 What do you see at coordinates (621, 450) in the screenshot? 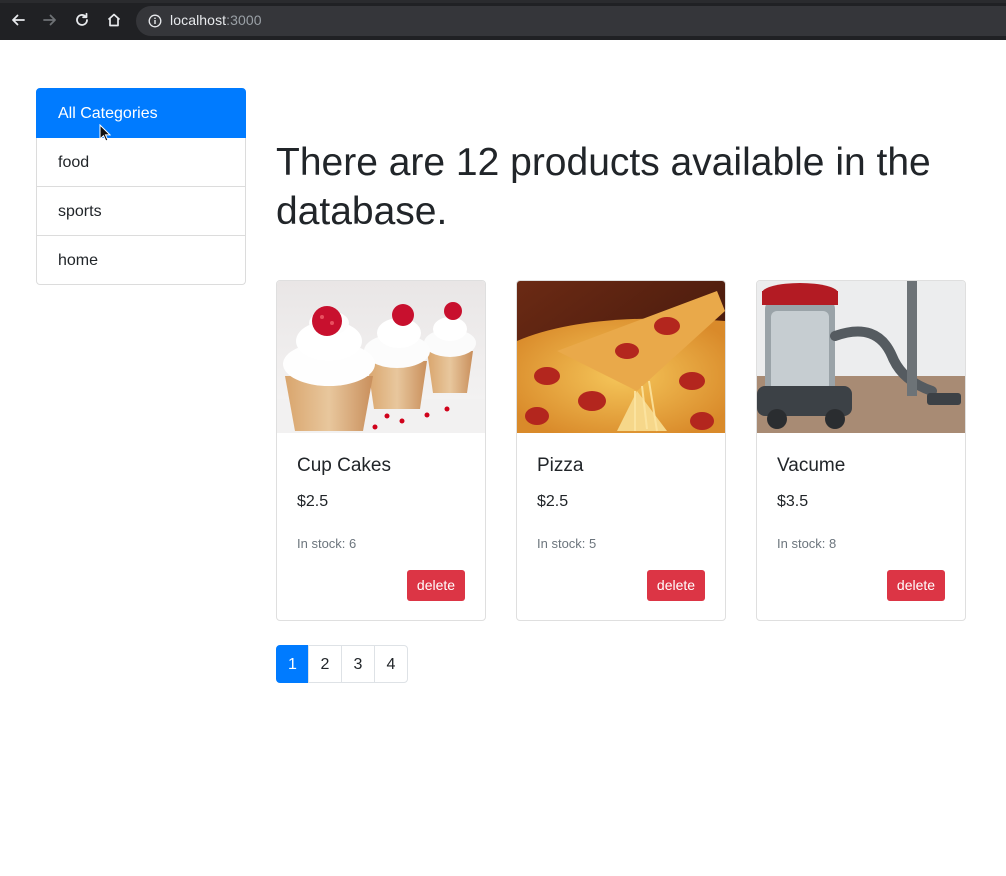
I see `product-card: Pizza $2.5 In stock: 5 delete` at bounding box center [621, 450].